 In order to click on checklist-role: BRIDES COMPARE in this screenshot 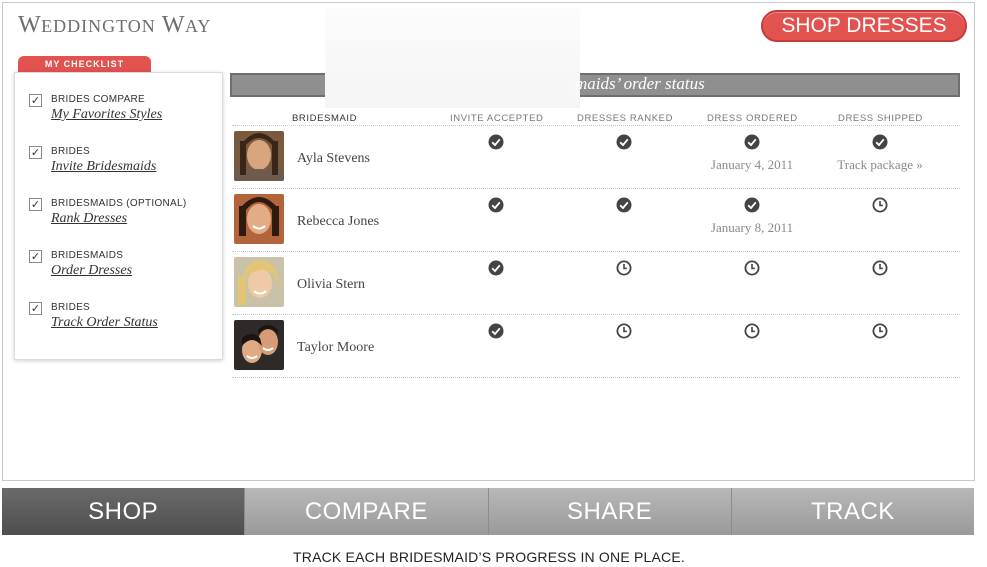, I will do `click(98, 99)`.